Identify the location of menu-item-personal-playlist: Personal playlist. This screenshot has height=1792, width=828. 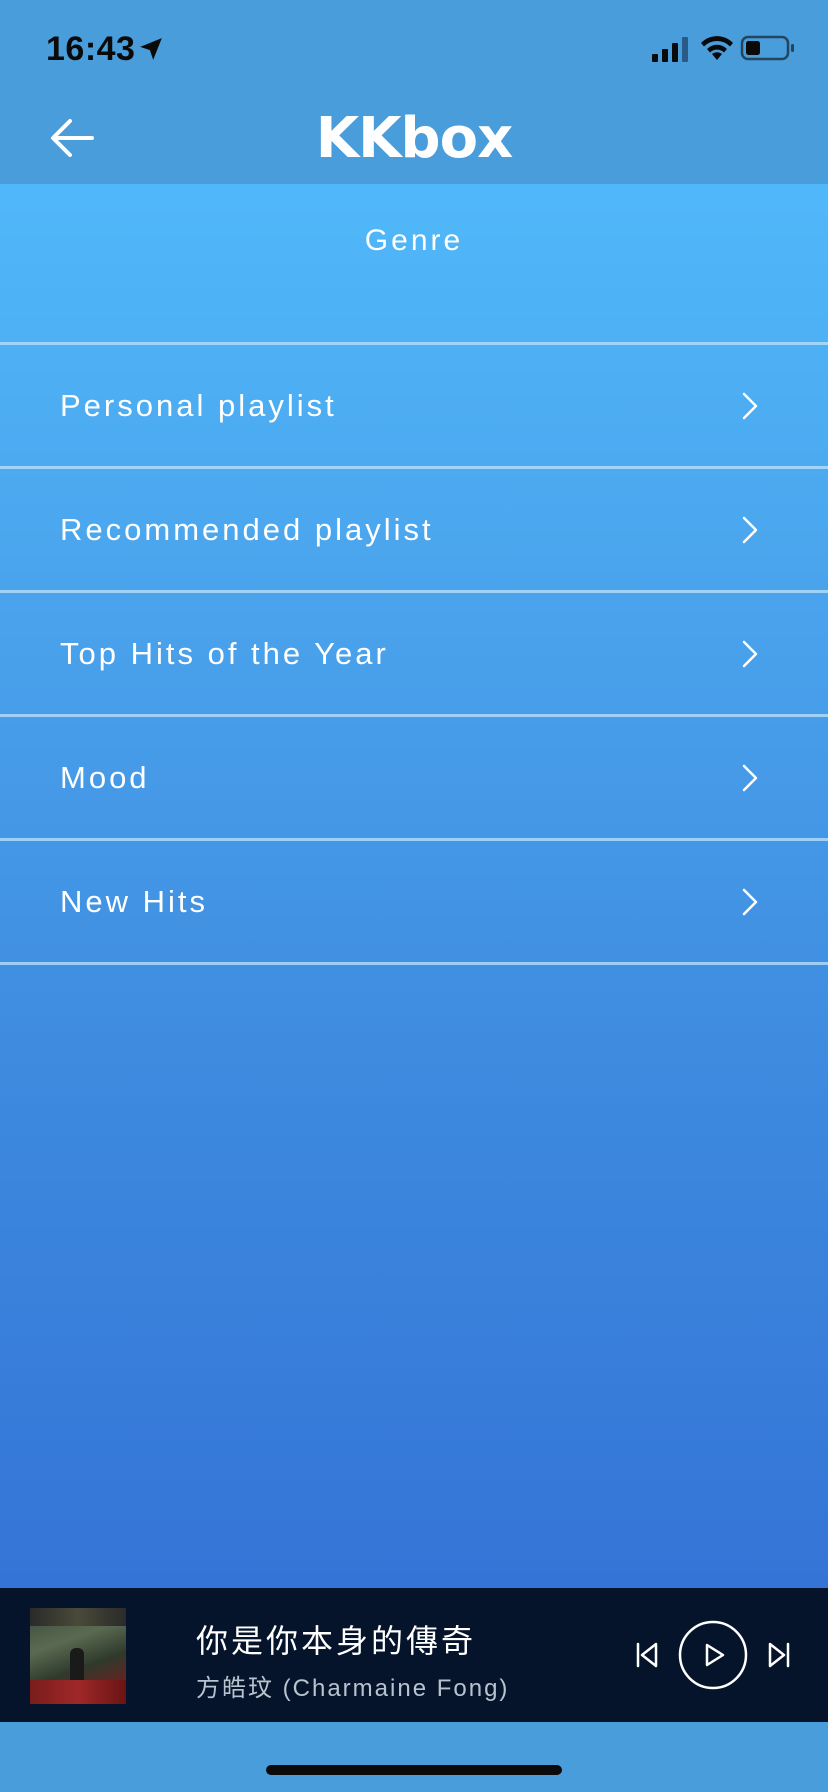
(414, 405).